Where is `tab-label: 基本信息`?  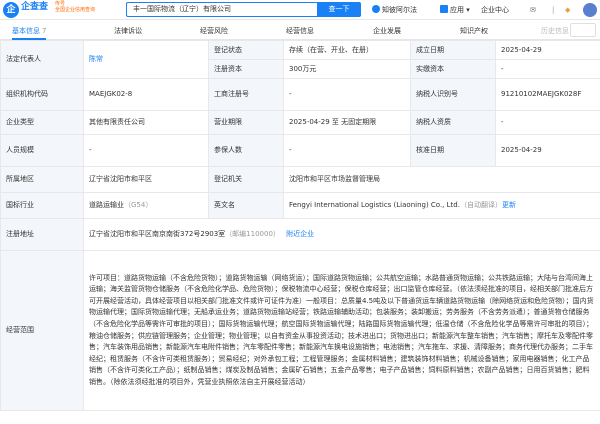 tab-label: 基本信息 is located at coordinates (26, 31).